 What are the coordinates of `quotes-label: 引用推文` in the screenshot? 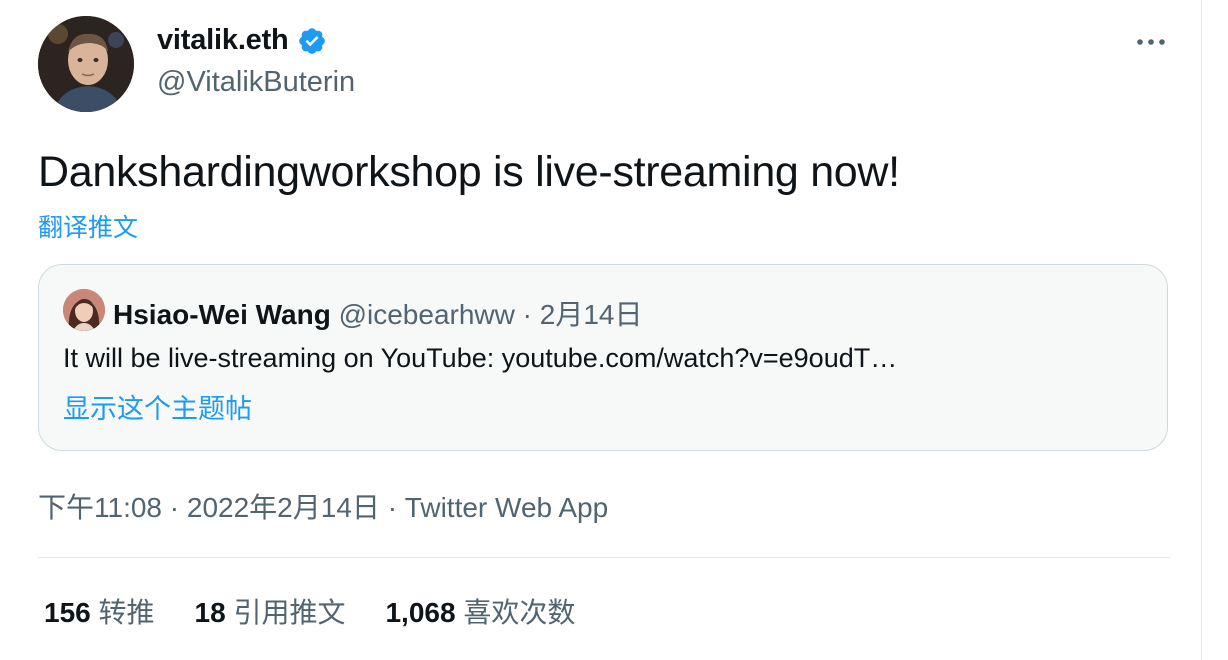 It's located at (289, 612).